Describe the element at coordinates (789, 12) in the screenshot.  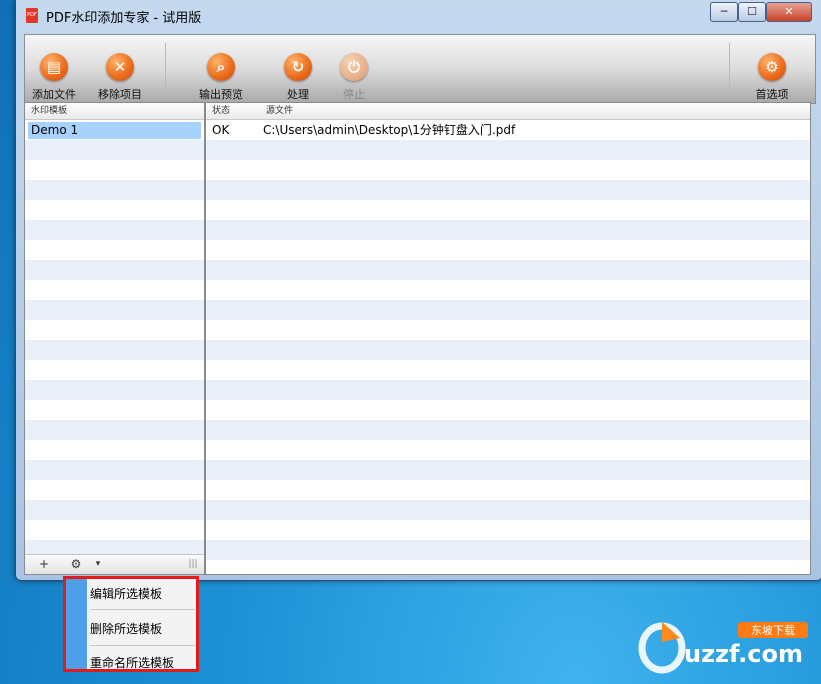
I see `close-button: ✕` at that location.